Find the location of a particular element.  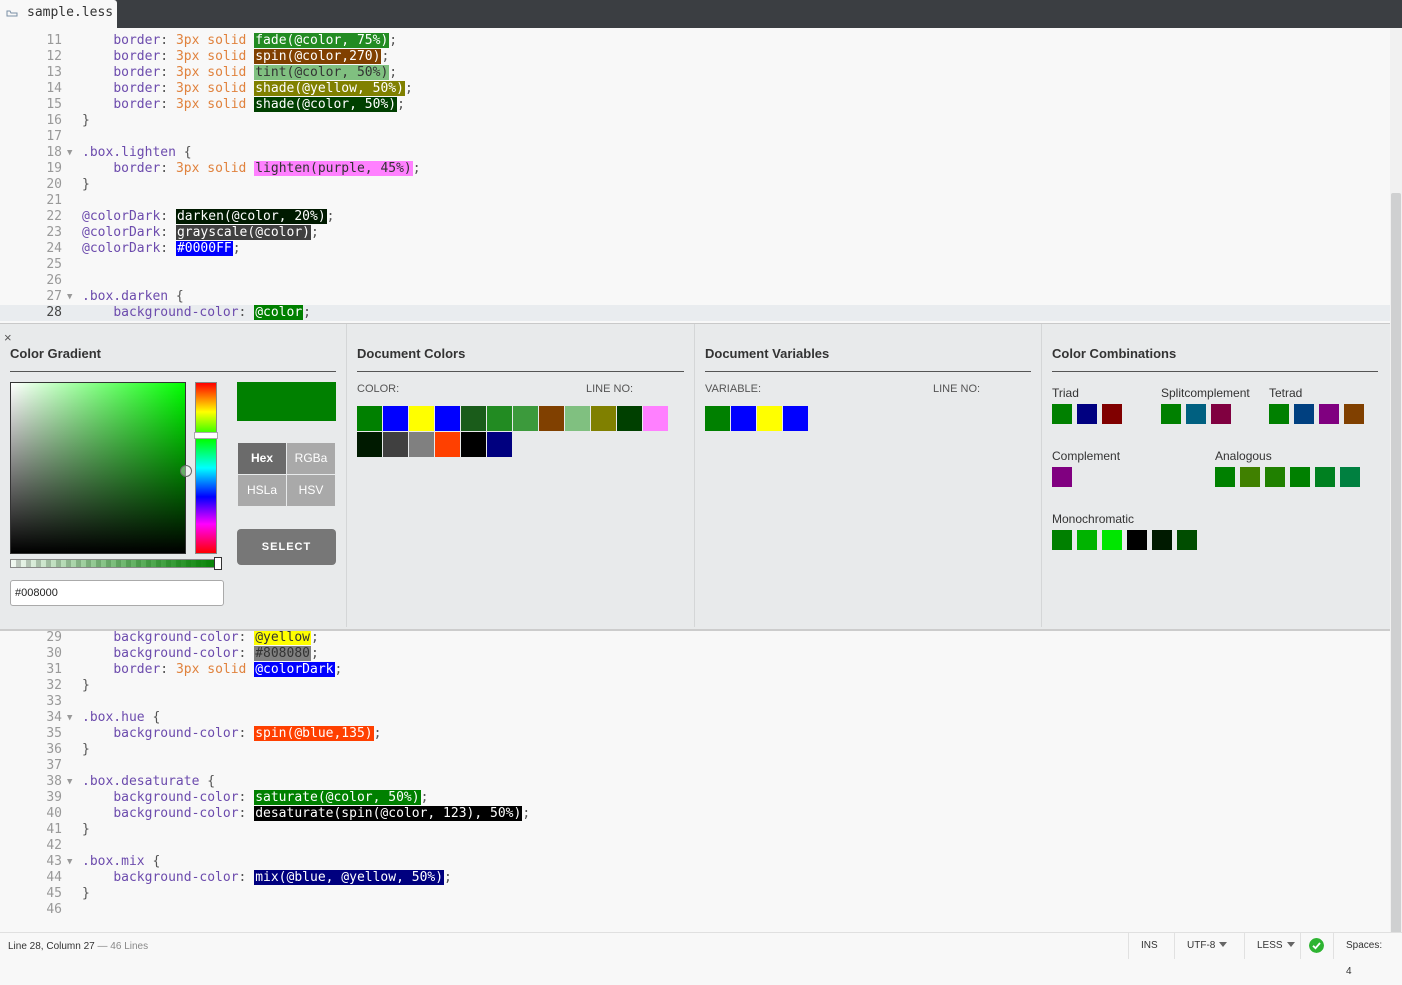

code-line: 35 background-color: spin(@blue,135); is located at coordinates (695, 734).